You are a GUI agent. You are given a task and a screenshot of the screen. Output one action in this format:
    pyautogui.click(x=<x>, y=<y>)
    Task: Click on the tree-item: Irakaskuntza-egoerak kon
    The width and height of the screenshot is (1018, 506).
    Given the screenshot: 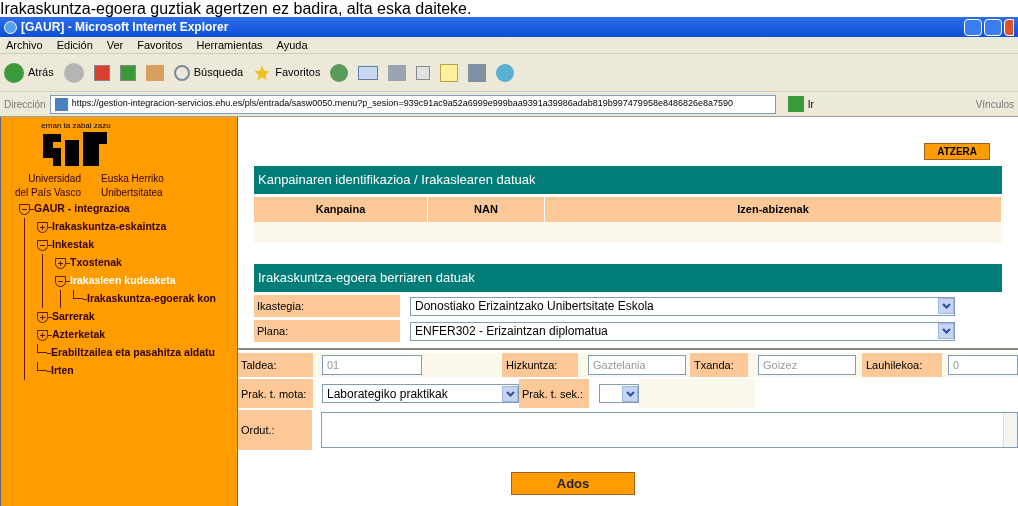 What is the action you would take?
    pyautogui.click(x=151, y=299)
    